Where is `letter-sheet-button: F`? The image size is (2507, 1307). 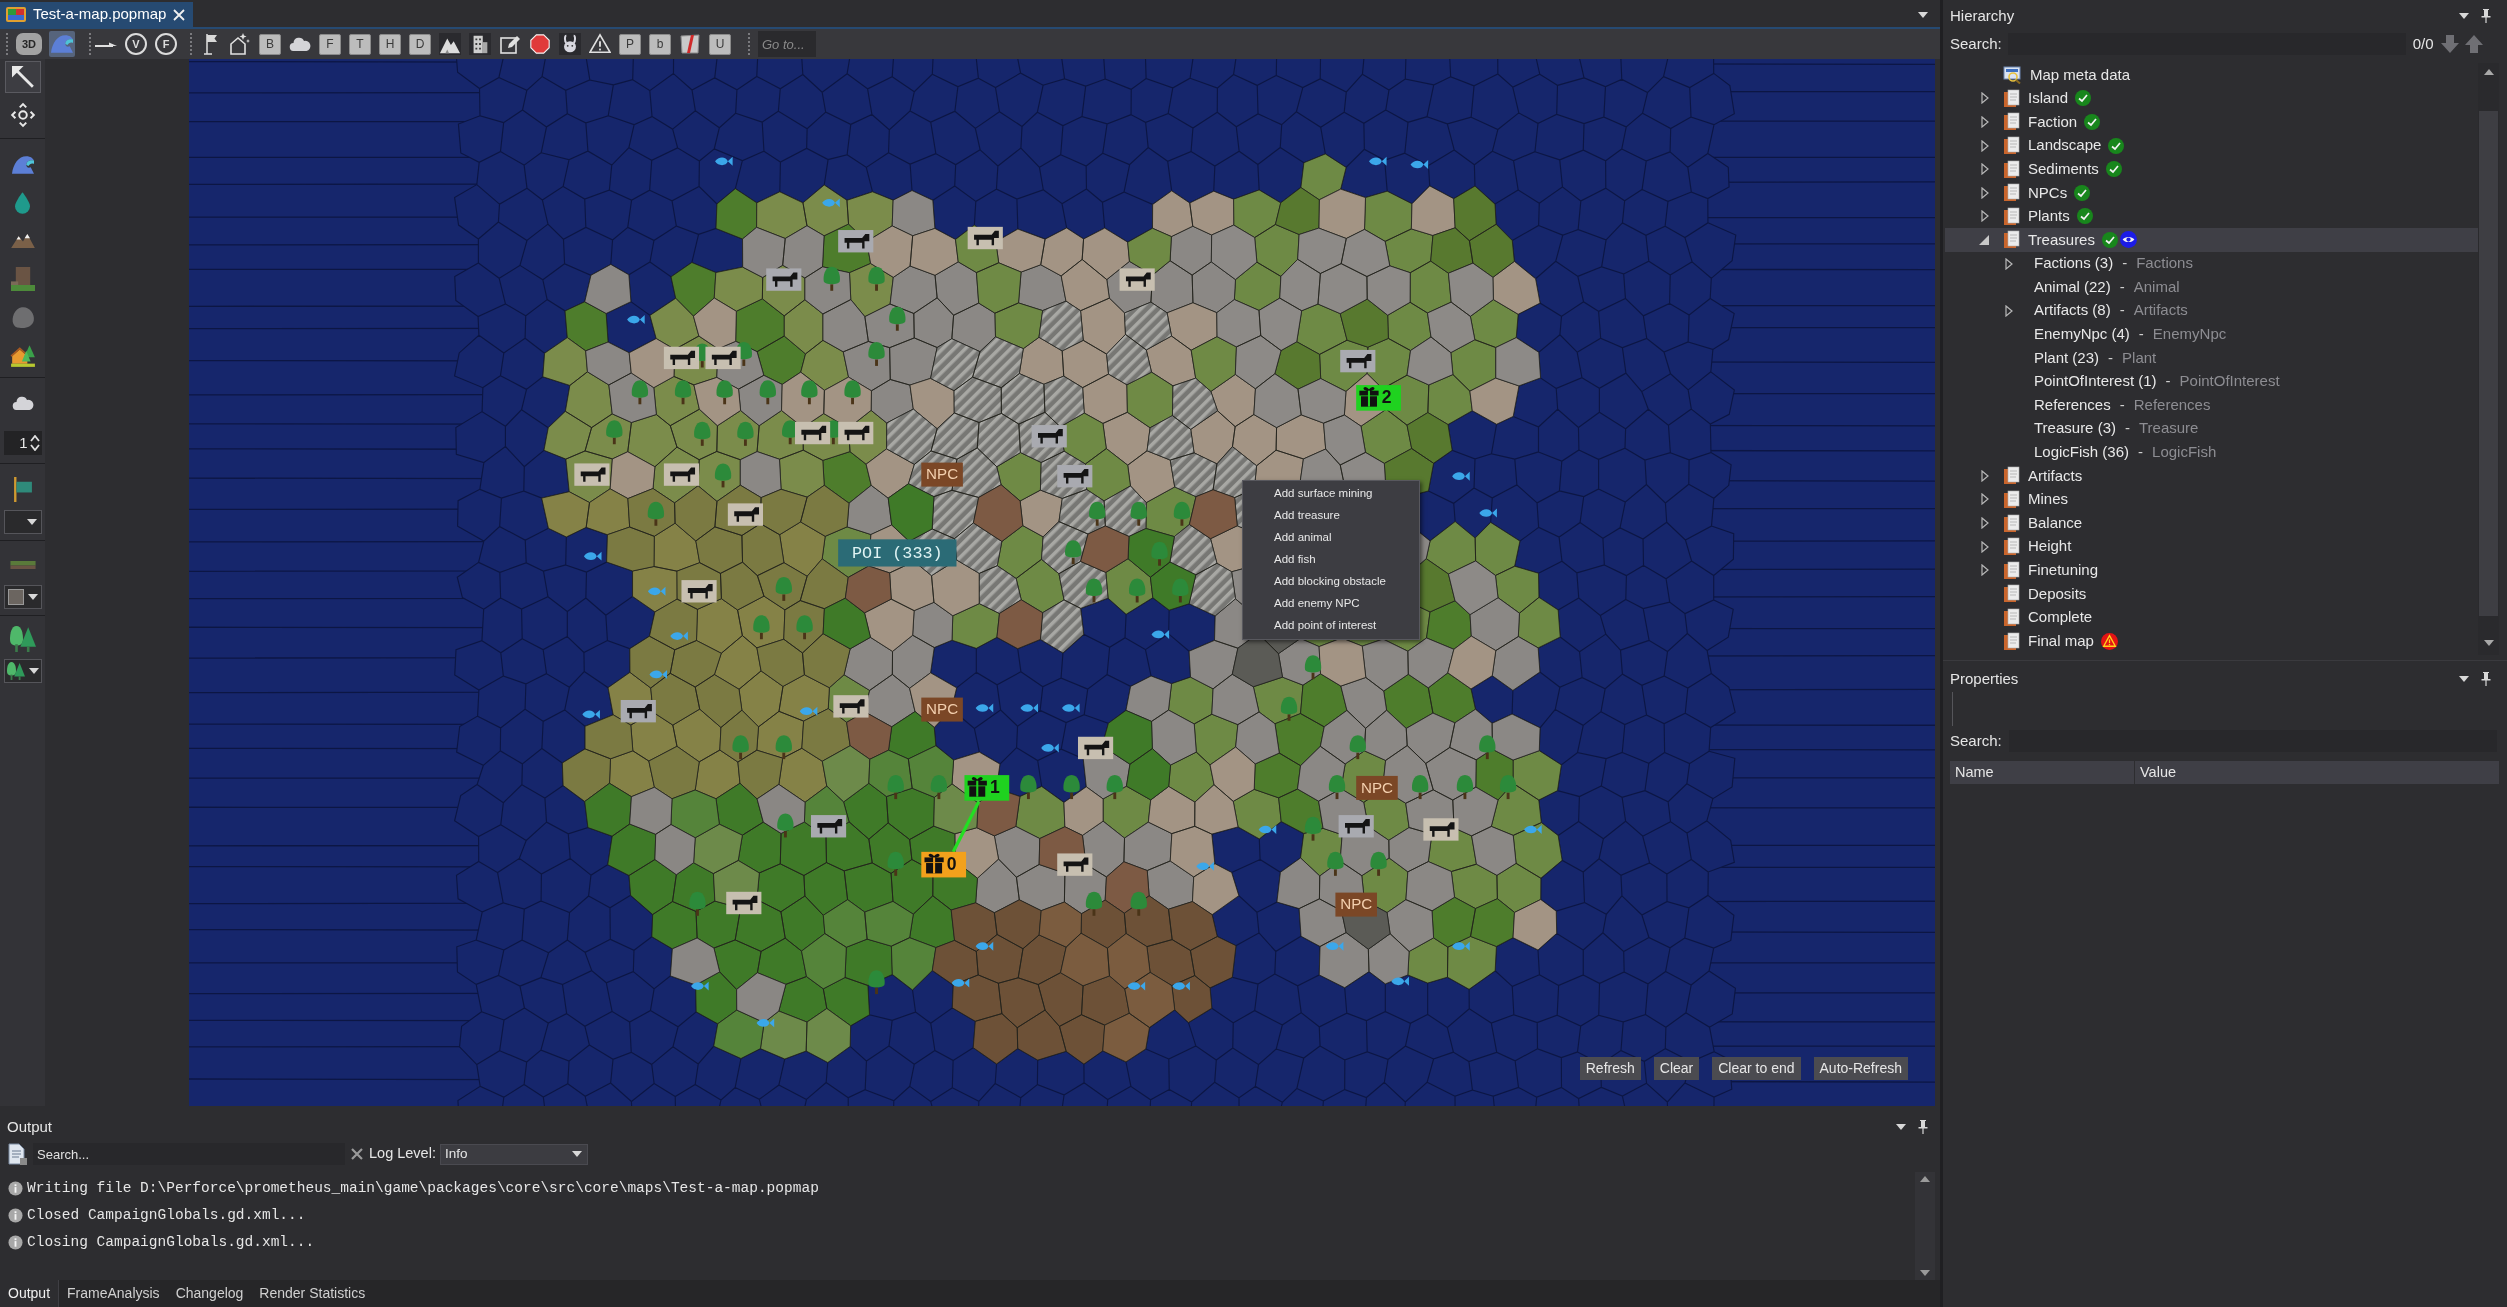
letter-sheet-button: F is located at coordinates (330, 44).